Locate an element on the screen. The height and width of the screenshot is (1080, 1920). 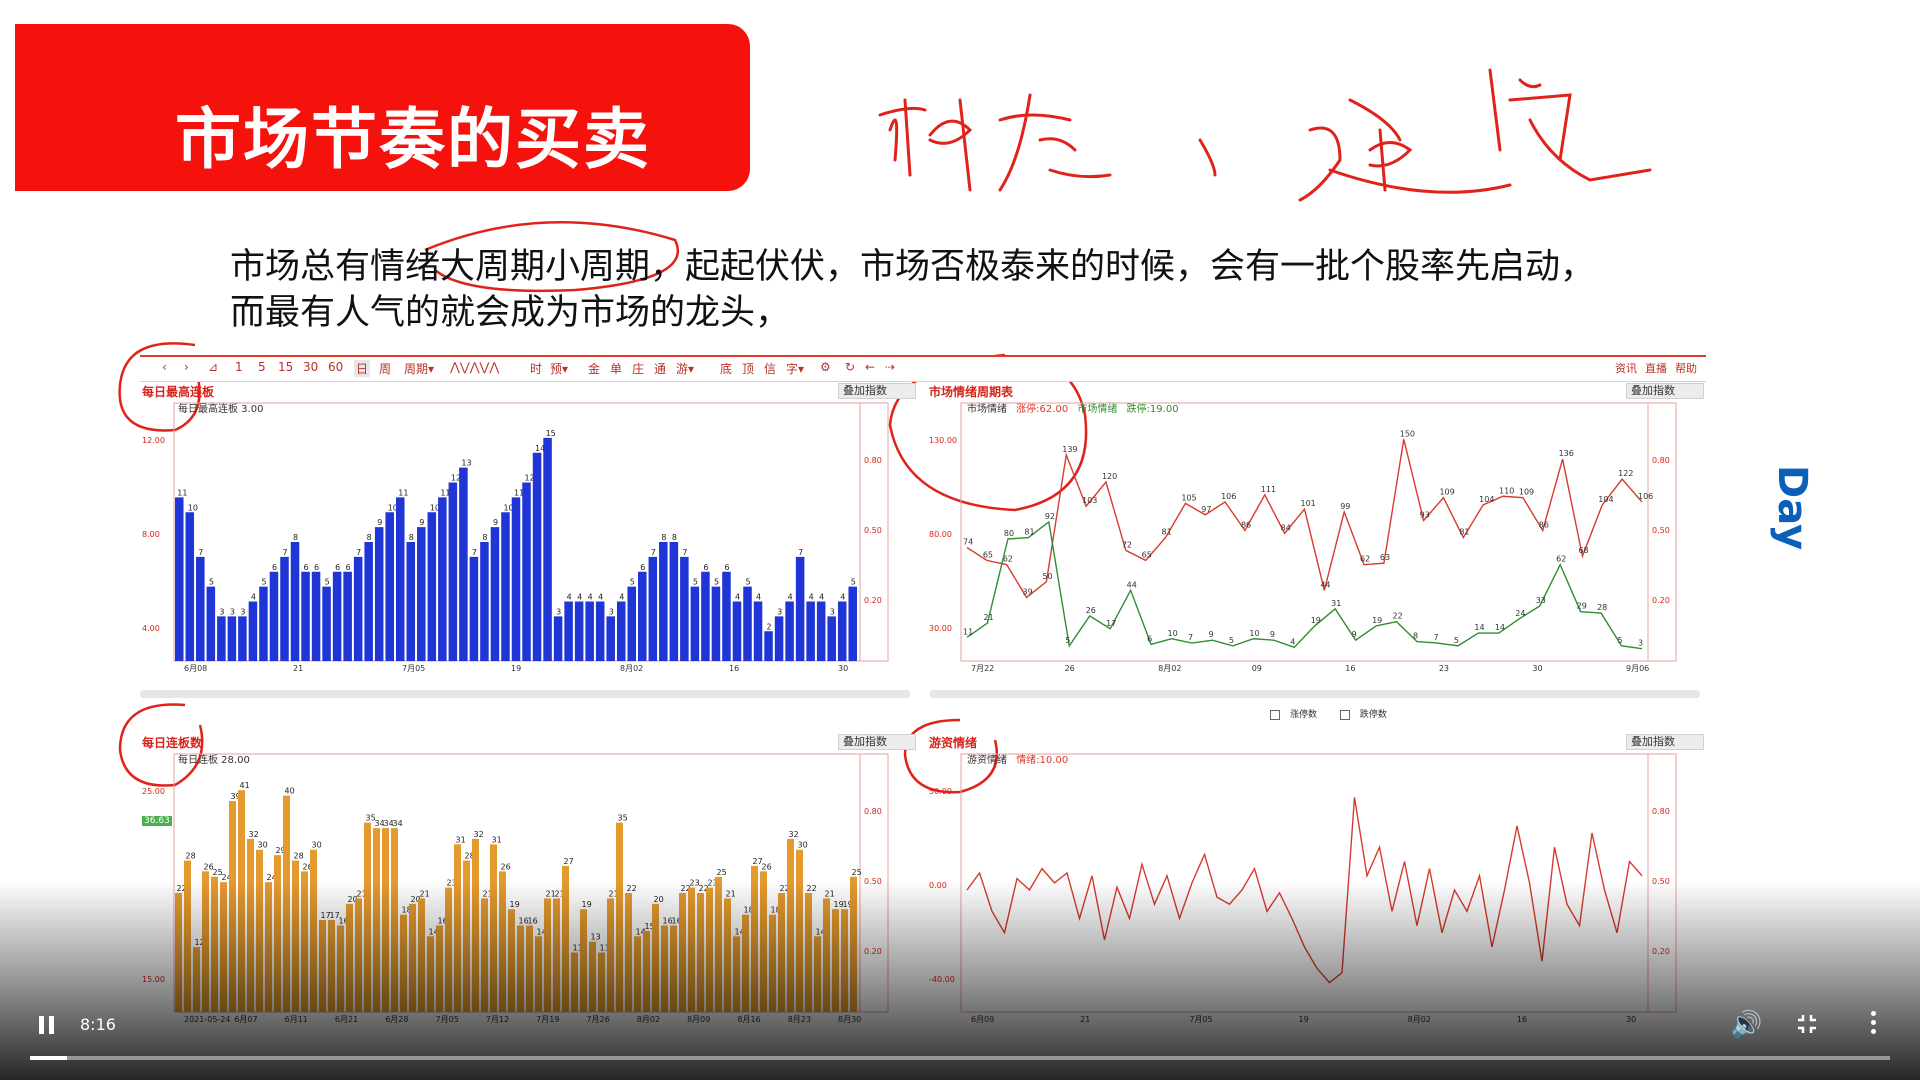
scrollbar-top-left is located at coordinates (525, 694).